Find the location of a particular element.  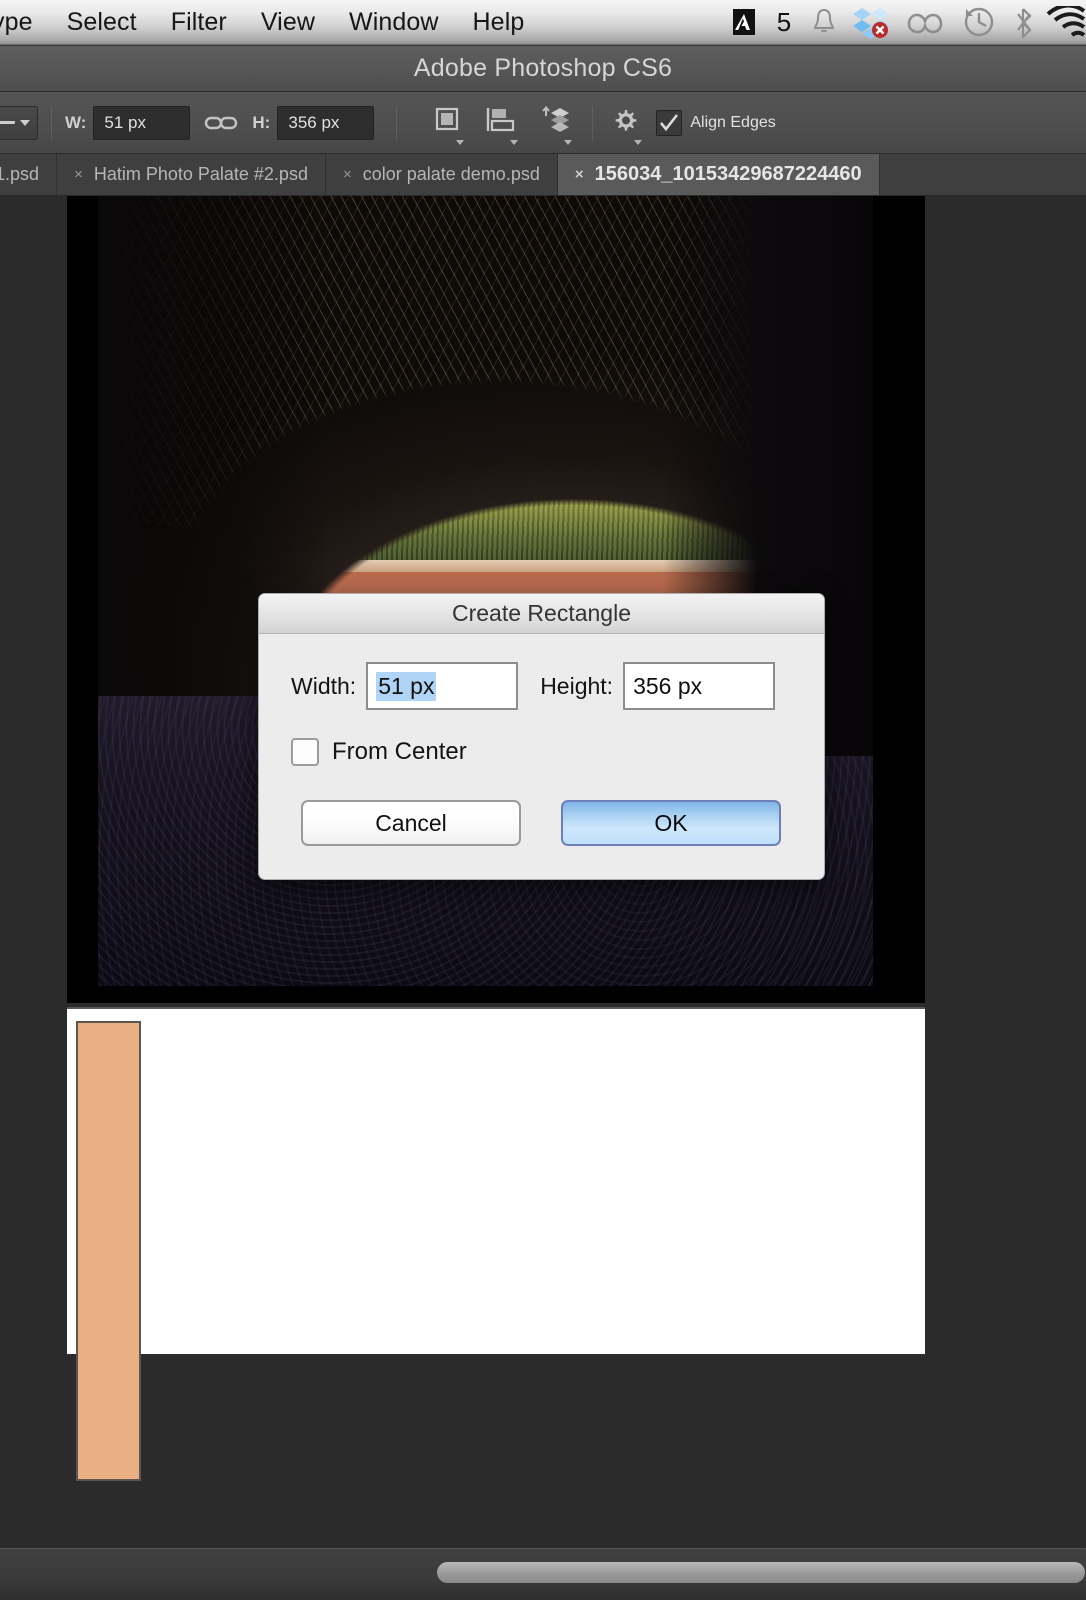

dialog-height-value: 356 px is located at coordinates (668, 685).